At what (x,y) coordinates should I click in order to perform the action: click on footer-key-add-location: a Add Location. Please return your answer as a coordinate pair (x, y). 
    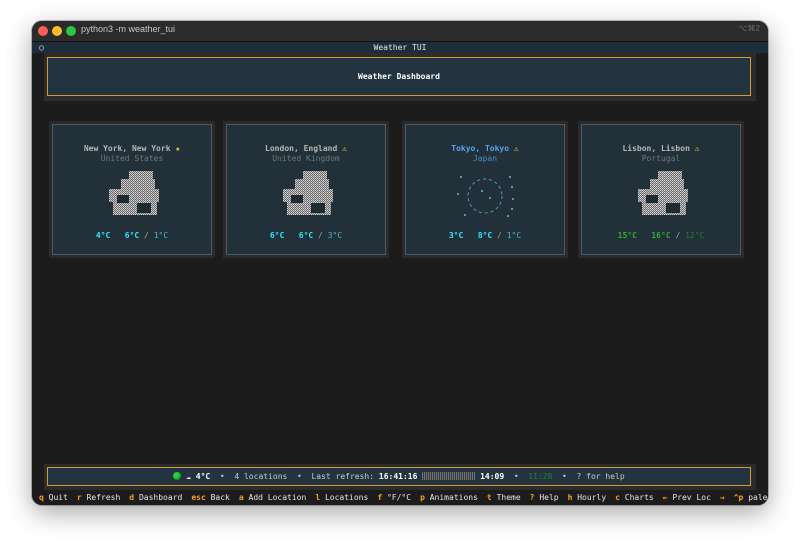
    Looking at the image, I should click on (272, 497).